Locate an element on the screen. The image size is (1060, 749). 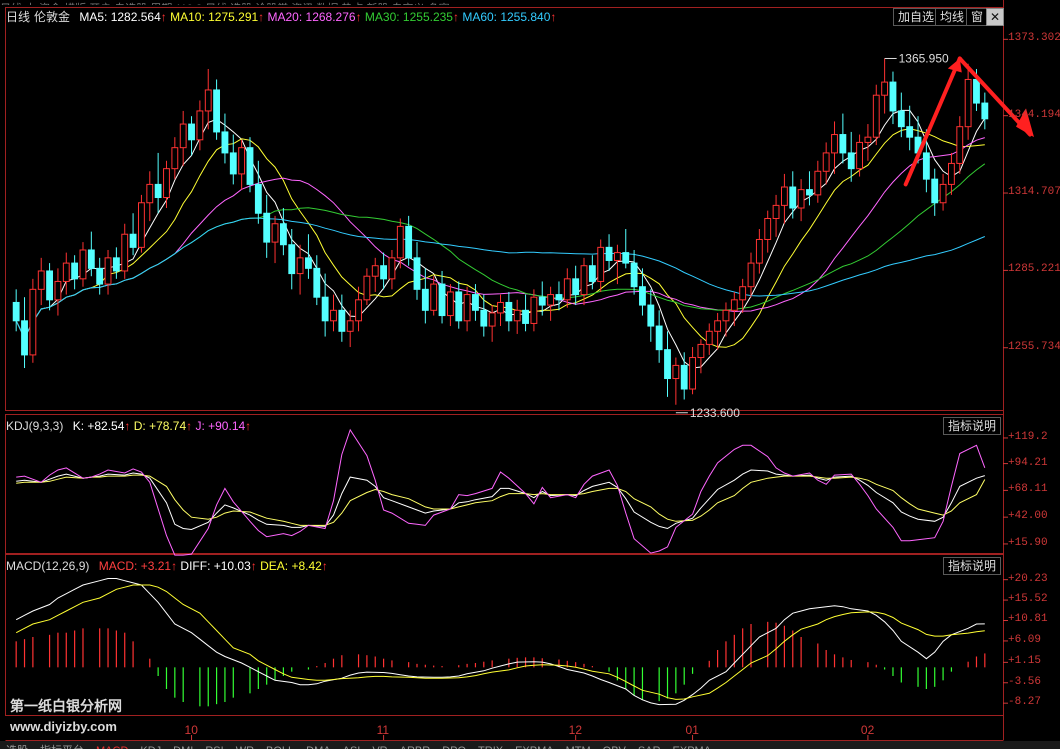
tab-asi: ASI is located at coordinates (352, 747).